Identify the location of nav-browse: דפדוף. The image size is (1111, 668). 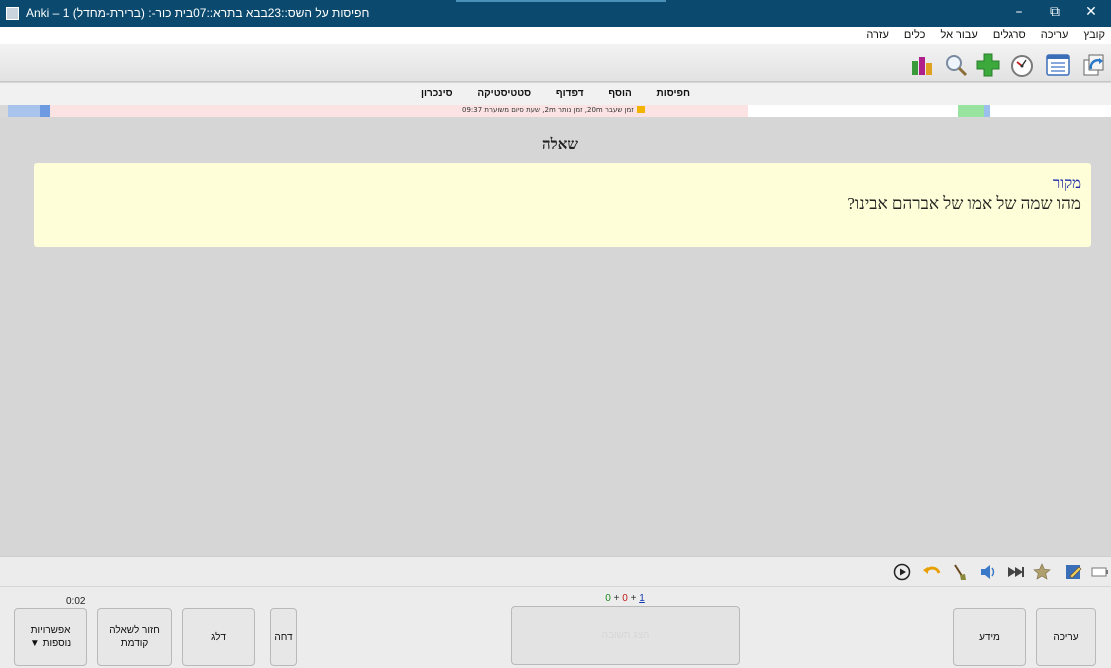
(570, 93).